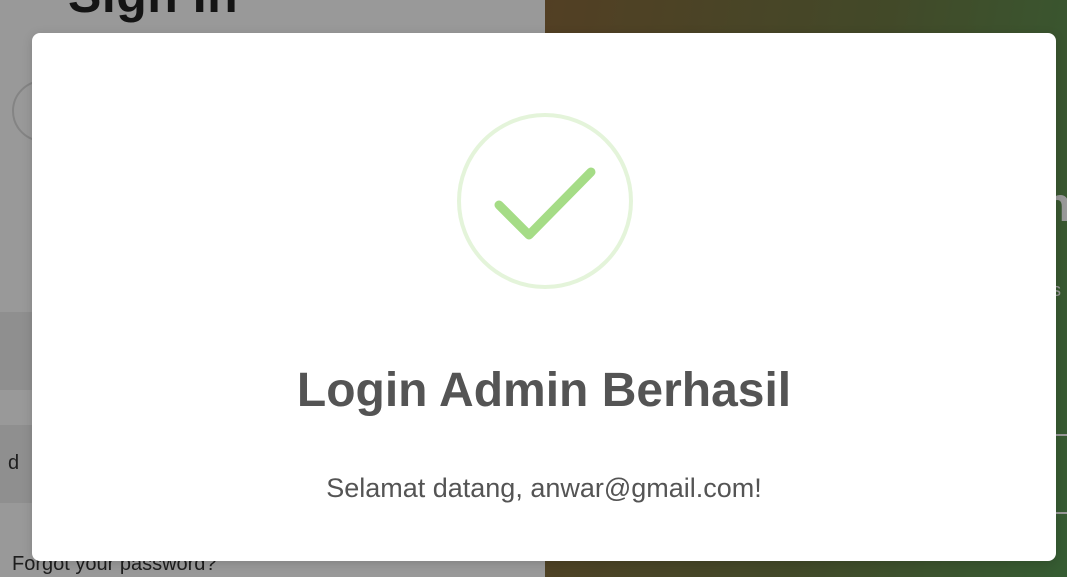  What do you see at coordinates (544, 390) in the screenshot?
I see `dialog-title: Login Admin Berhasil` at bounding box center [544, 390].